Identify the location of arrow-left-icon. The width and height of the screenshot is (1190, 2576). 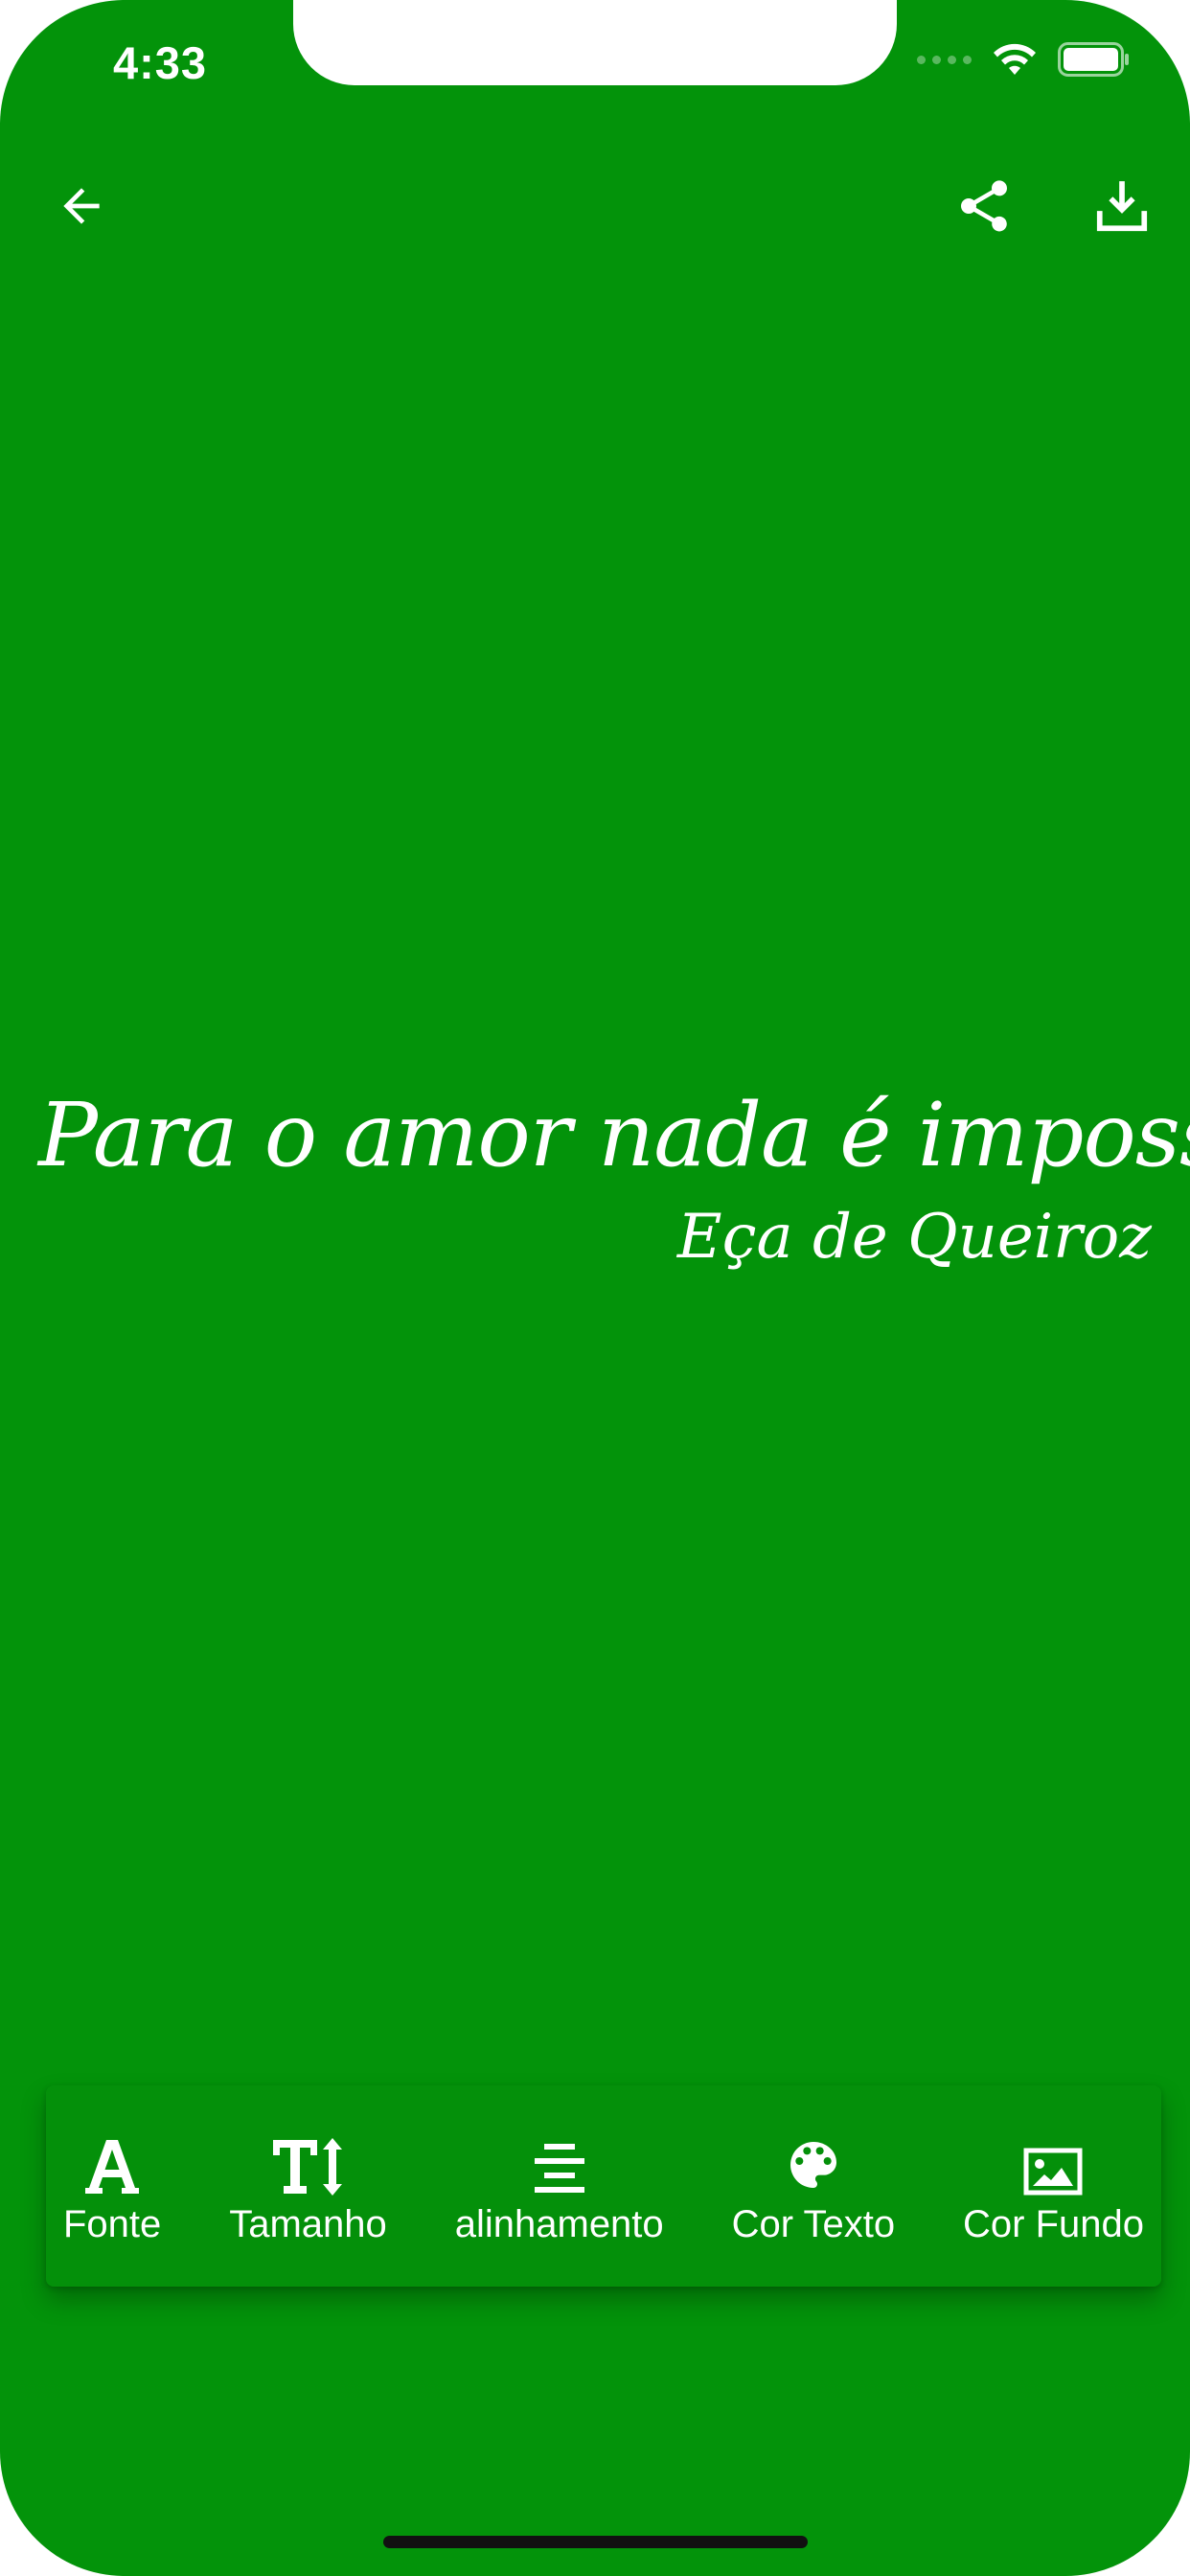
(82, 206).